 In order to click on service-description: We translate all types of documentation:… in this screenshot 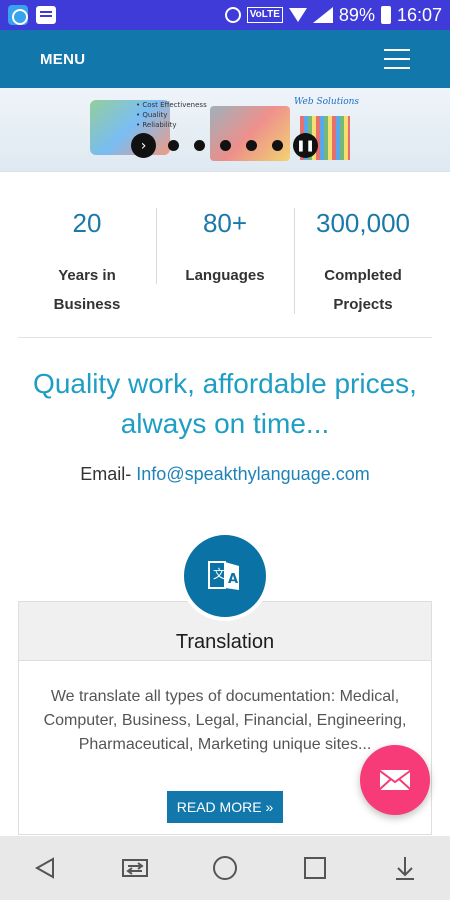, I will do `click(225, 720)`.